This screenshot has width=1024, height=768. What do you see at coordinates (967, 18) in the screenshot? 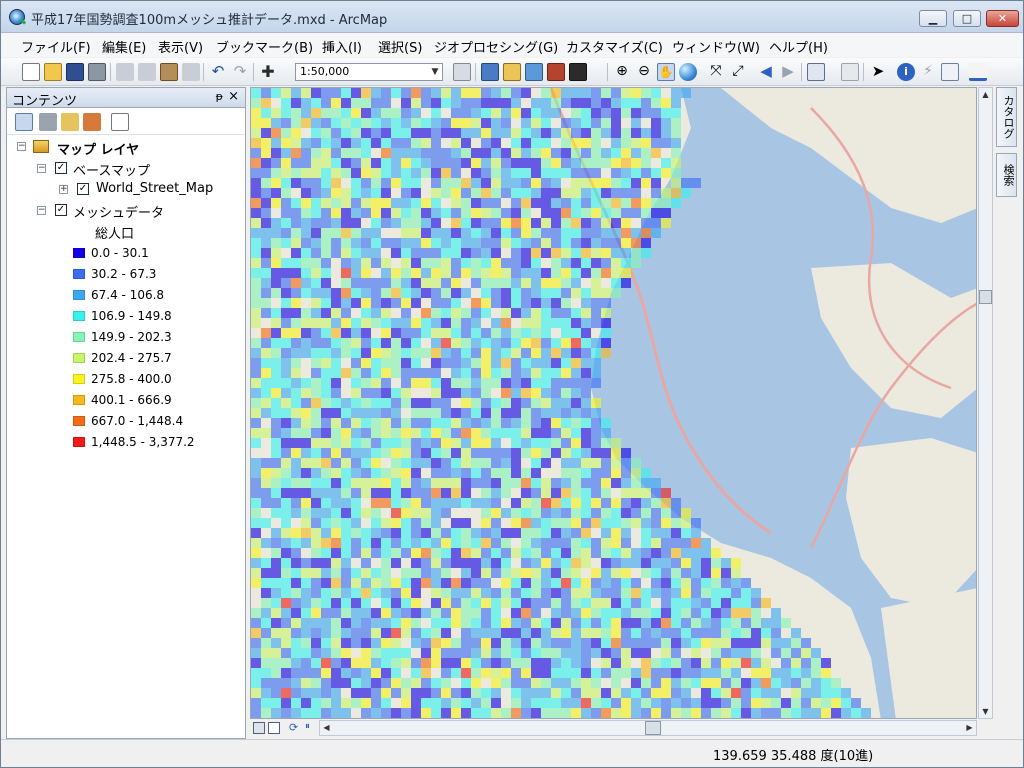
I see `maximize-button: □` at bounding box center [967, 18].